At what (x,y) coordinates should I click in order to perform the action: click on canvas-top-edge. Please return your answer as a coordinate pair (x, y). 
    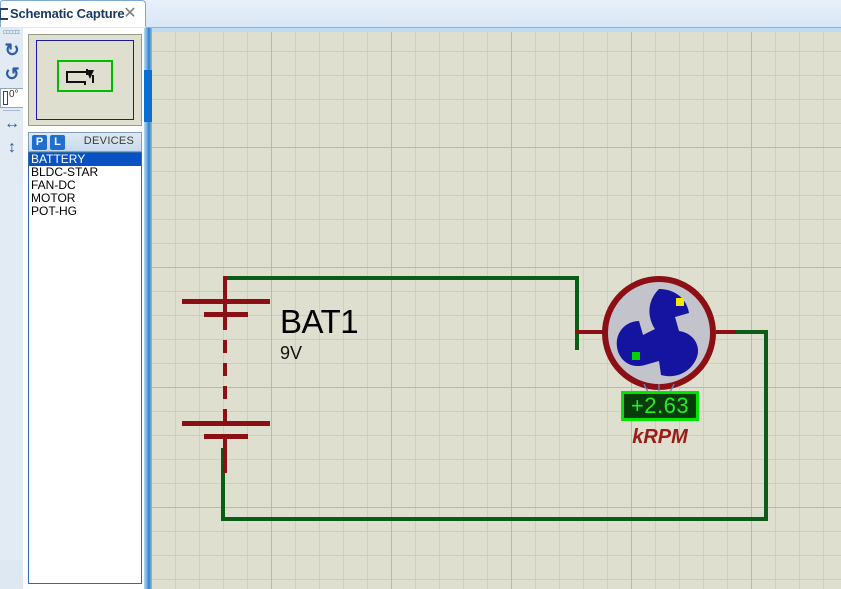
    Looking at the image, I should click on (496, 30).